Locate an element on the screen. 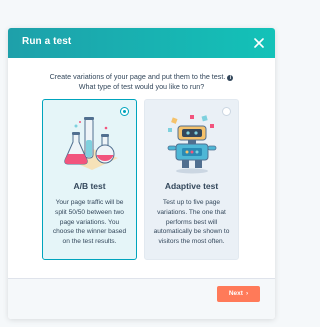 This screenshot has height=327, width=320. modal-footer: Next › is located at coordinates (141, 298).